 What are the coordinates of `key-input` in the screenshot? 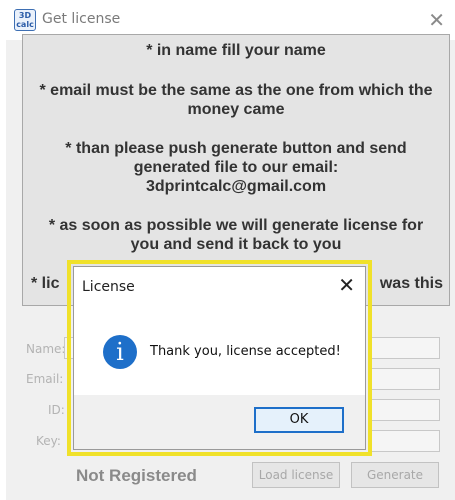 It's located at (404, 441).